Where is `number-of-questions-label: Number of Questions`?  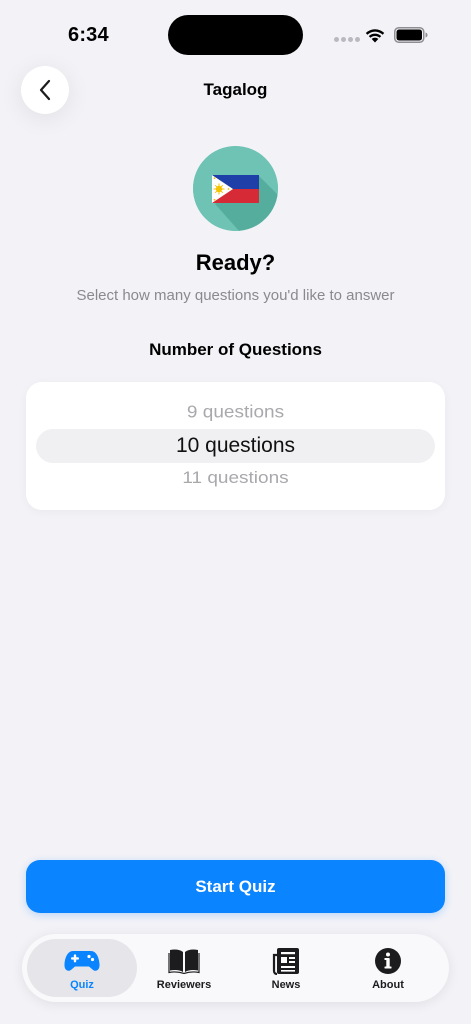
number-of-questions-label: Number of Questions is located at coordinates (235, 349).